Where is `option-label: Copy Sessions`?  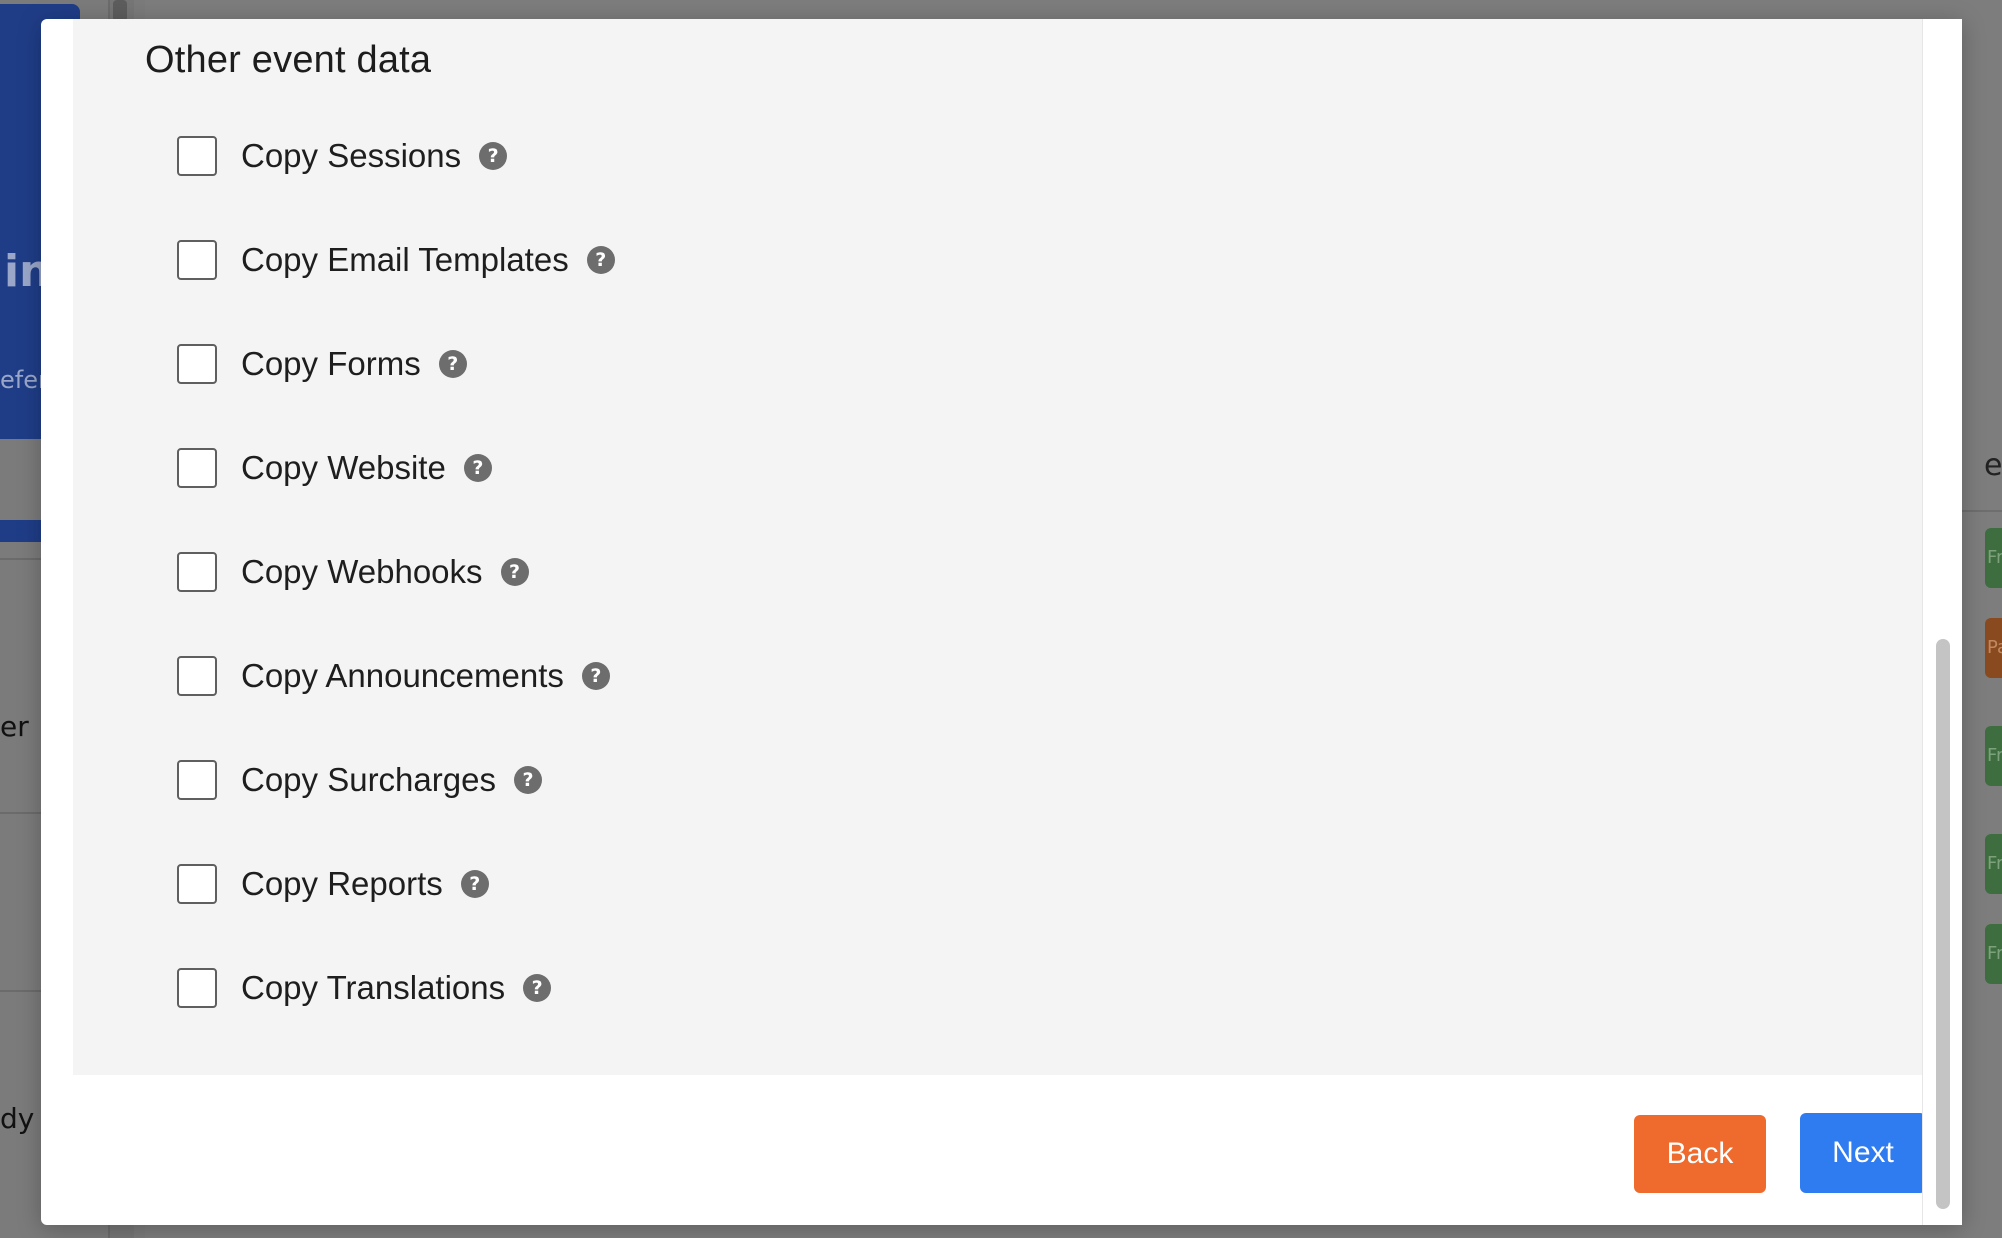
option-label: Copy Sessions is located at coordinates (351, 155).